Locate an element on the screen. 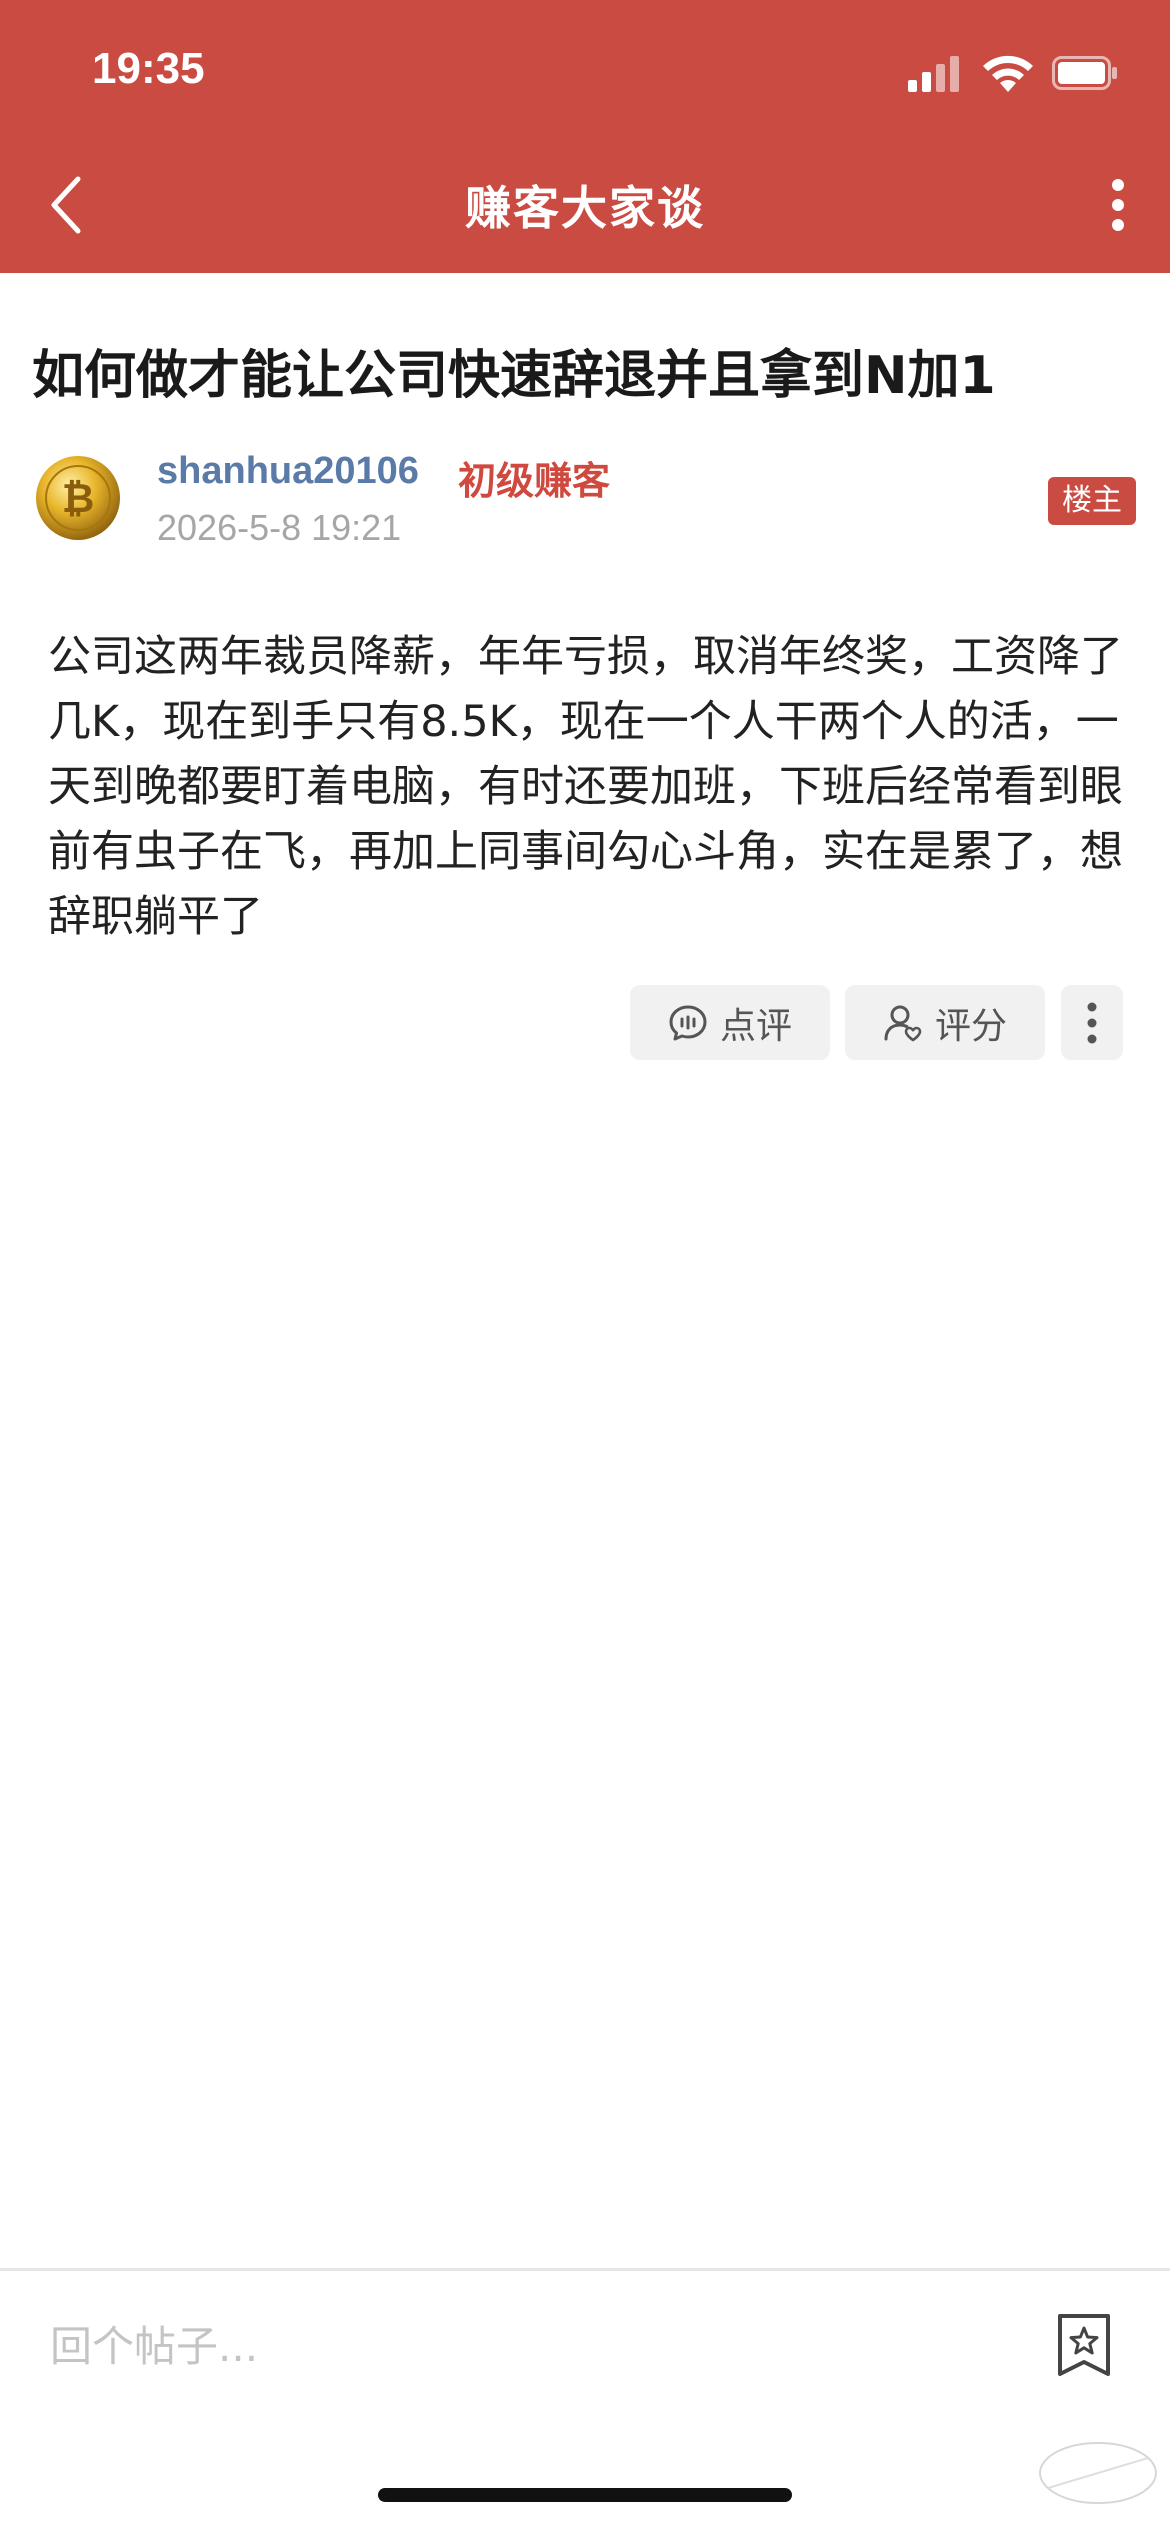 The image size is (1170, 2532). wifi-icon is located at coordinates (1008, 73).